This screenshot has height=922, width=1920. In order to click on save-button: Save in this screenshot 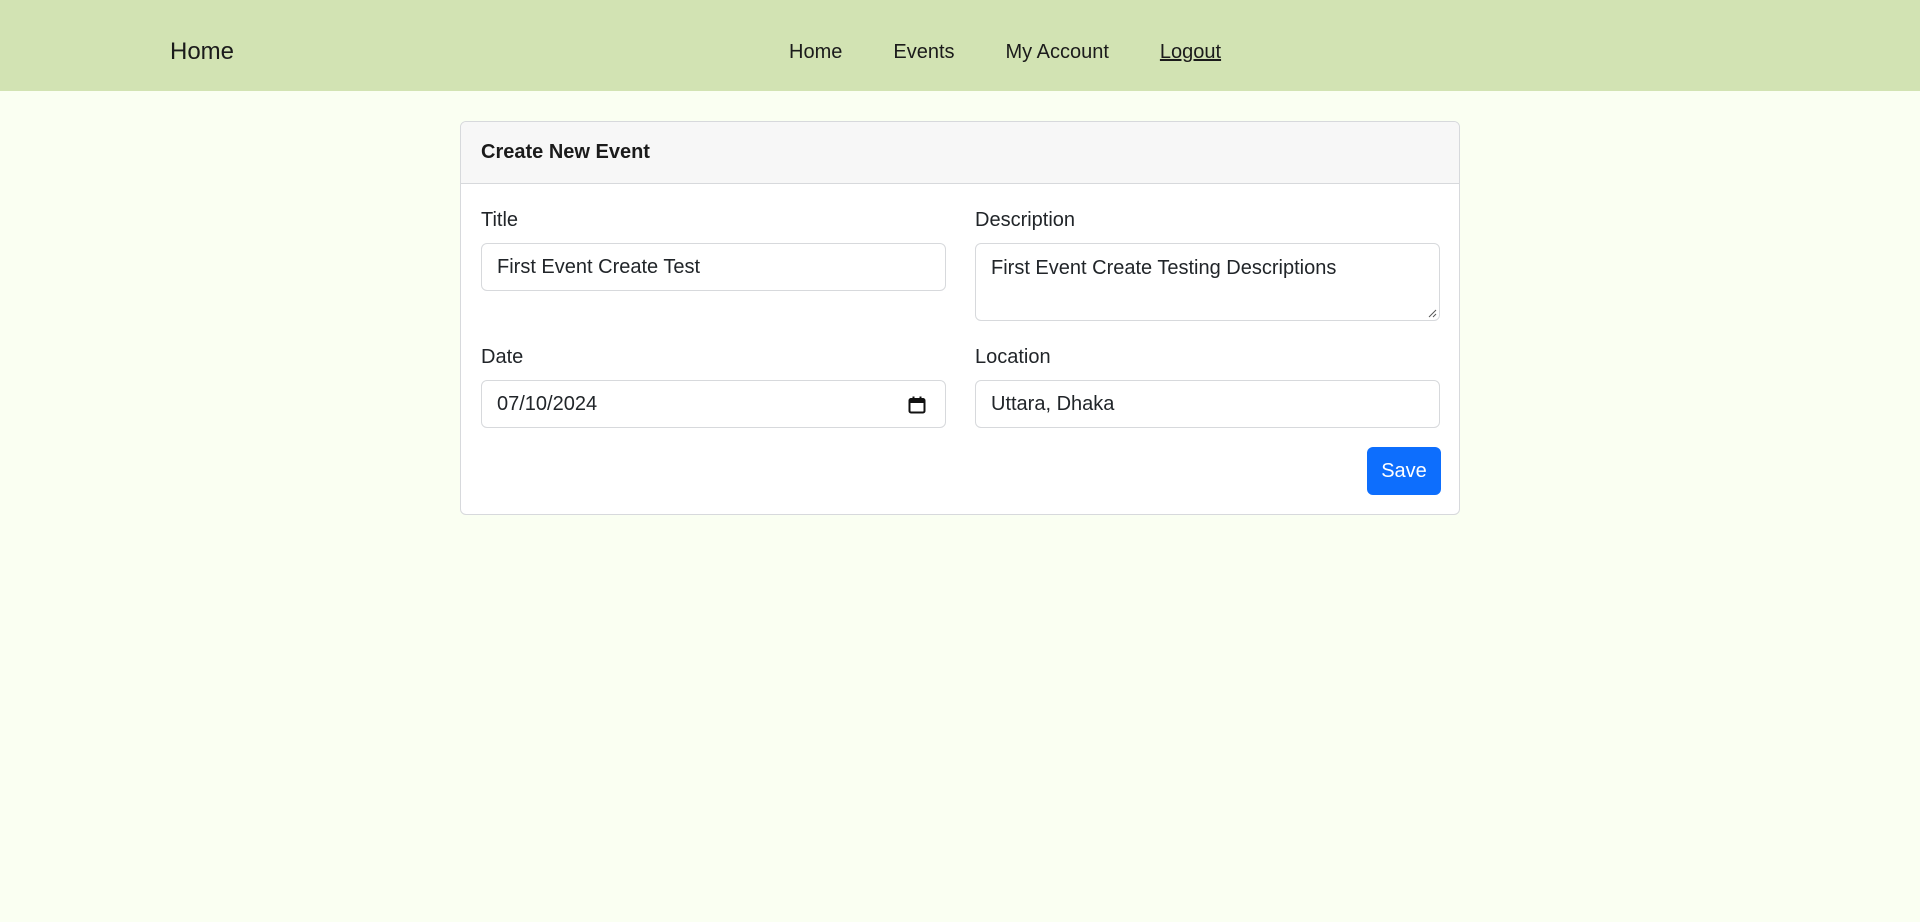, I will do `click(1404, 471)`.